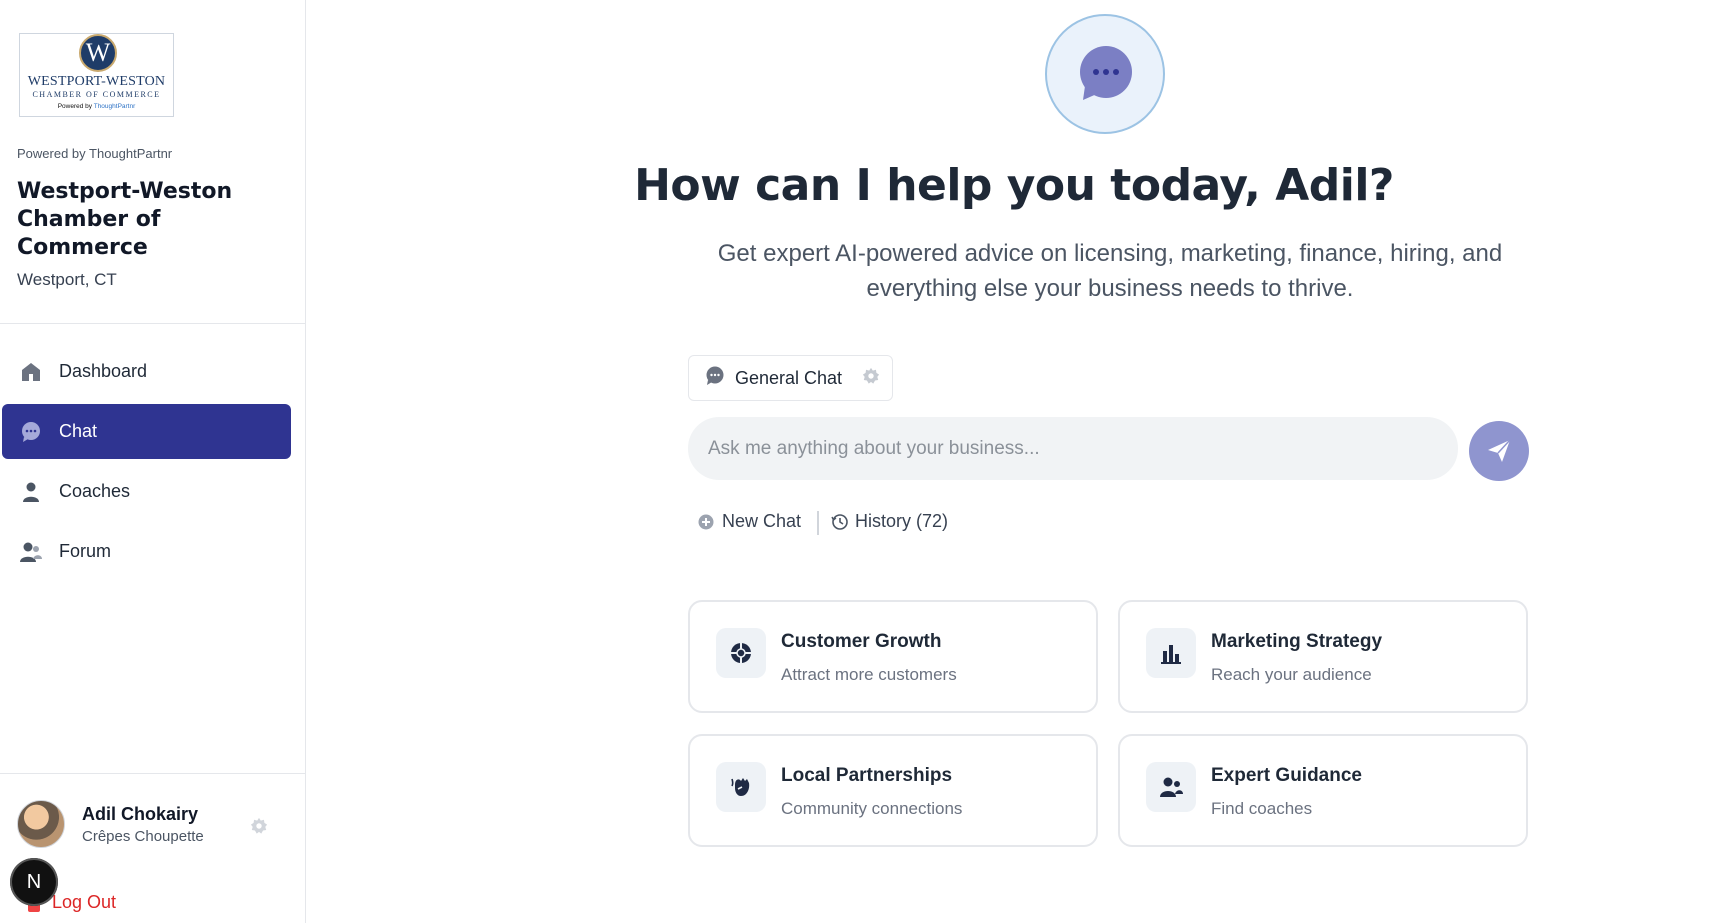  Describe the element at coordinates (103, 371) in the screenshot. I see `nav-label-dashboard: Dashboard` at that location.